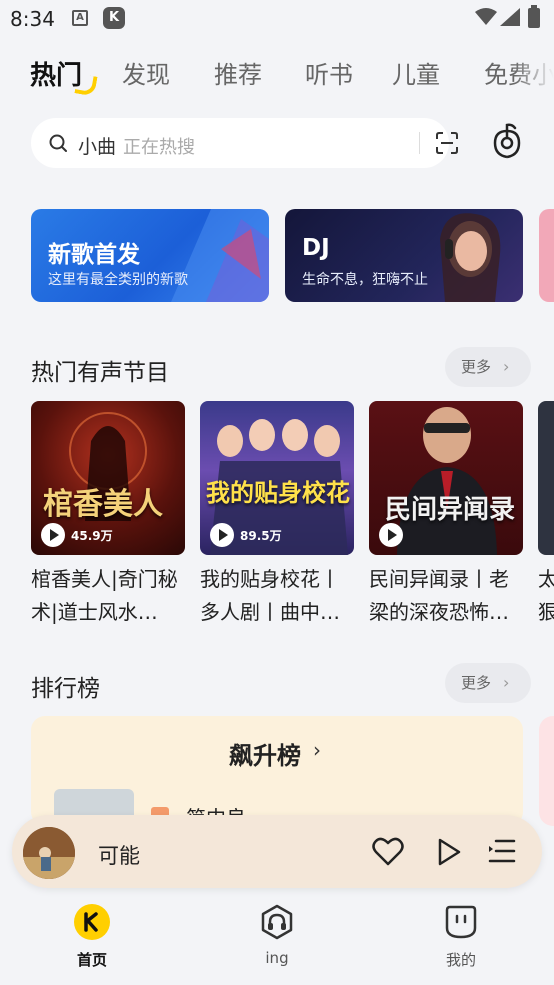  Describe the element at coordinates (278, 493) in the screenshot. I see `cover-art-title: 我的贴身校花` at that location.